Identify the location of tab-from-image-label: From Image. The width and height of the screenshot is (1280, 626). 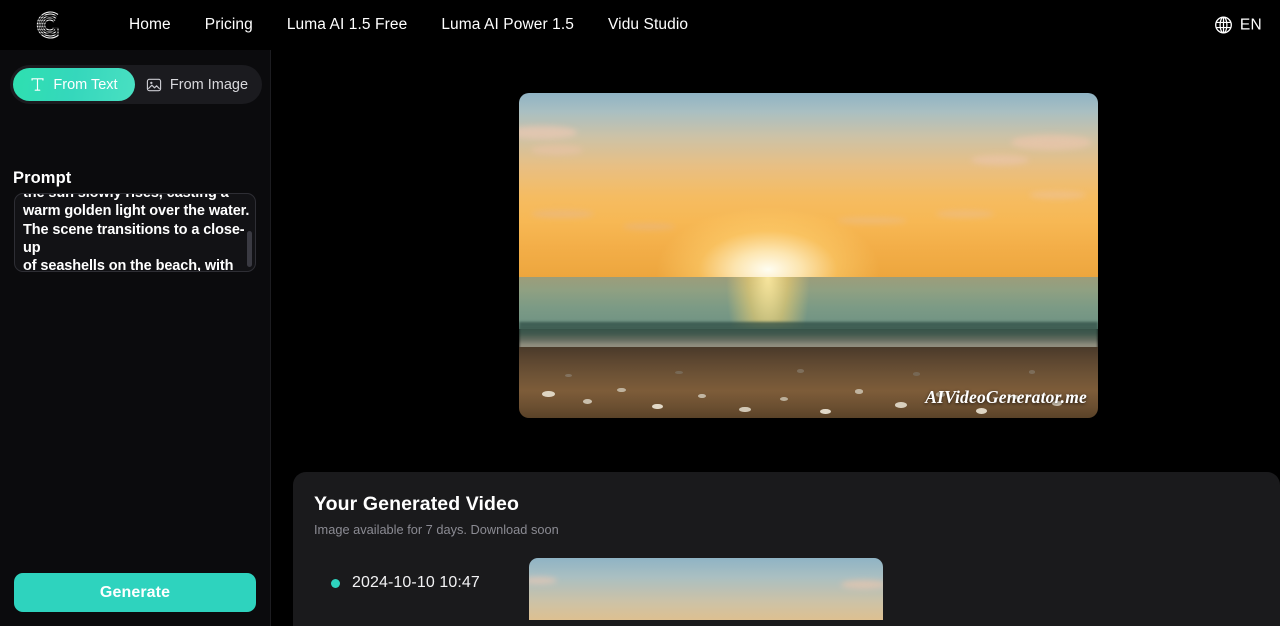
(209, 84).